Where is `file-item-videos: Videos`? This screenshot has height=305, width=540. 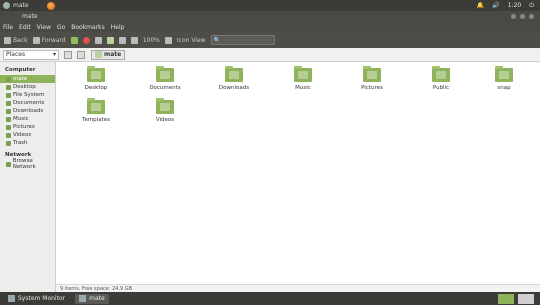
file-item-videos: Videos is located at coordinates (165, 110).